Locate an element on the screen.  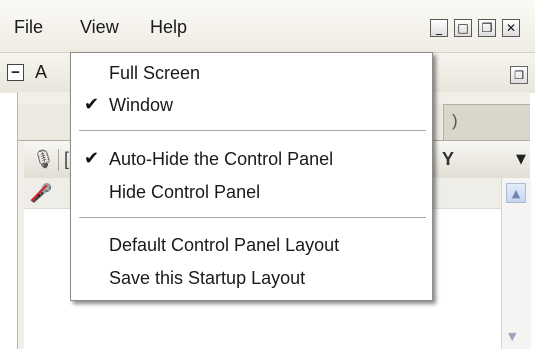
menu-view: View is located at coordinates (99, 27).